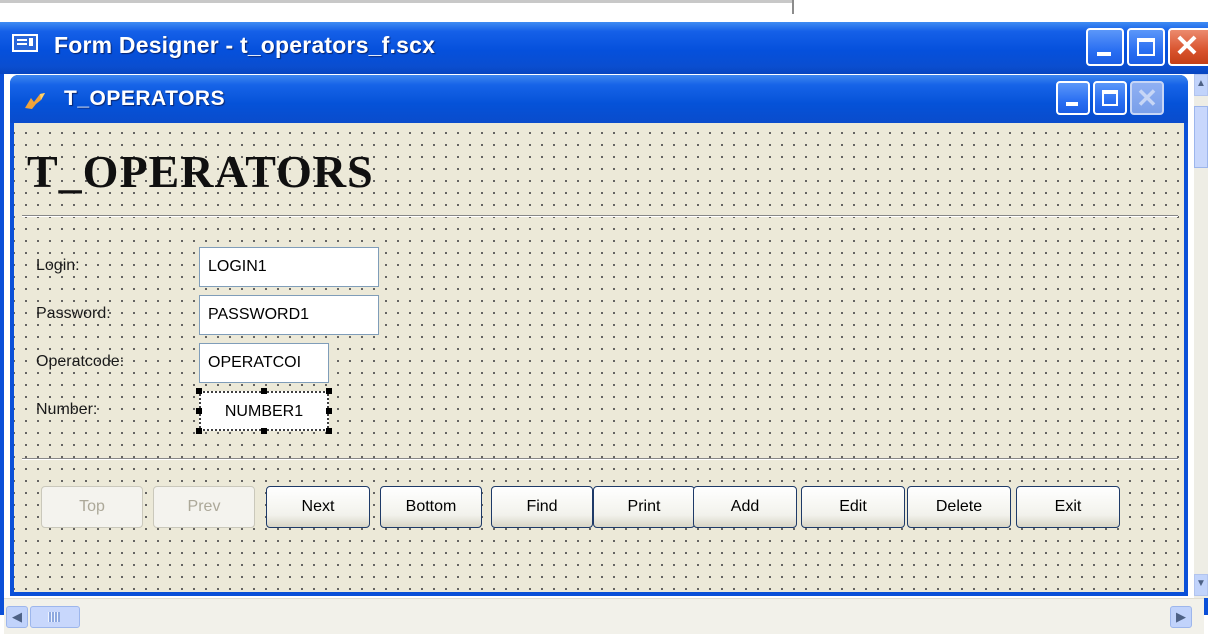  I want to click on scroll-up-icon: ▲, so click(1201, 85).